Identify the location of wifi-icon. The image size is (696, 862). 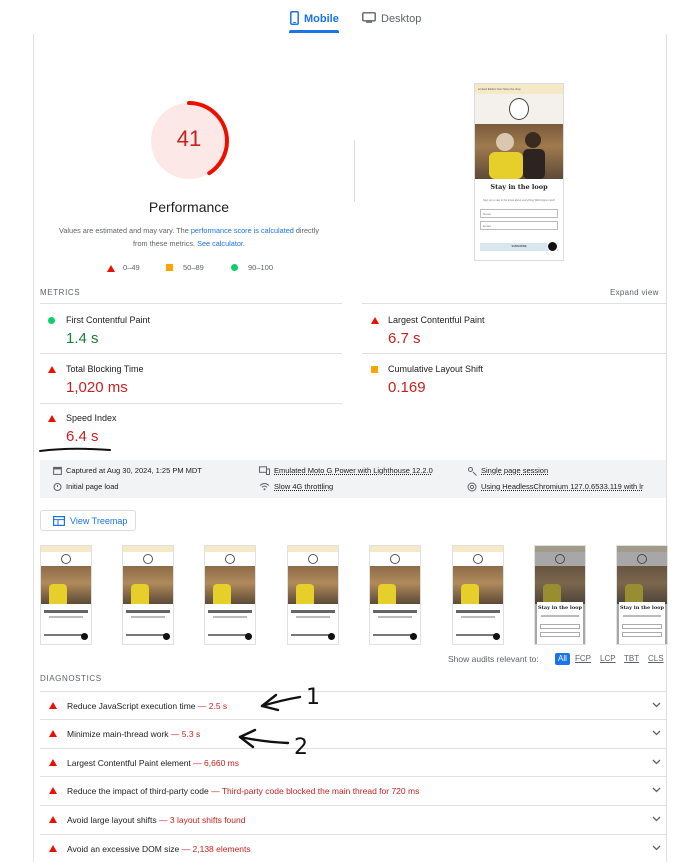
(264, 487).